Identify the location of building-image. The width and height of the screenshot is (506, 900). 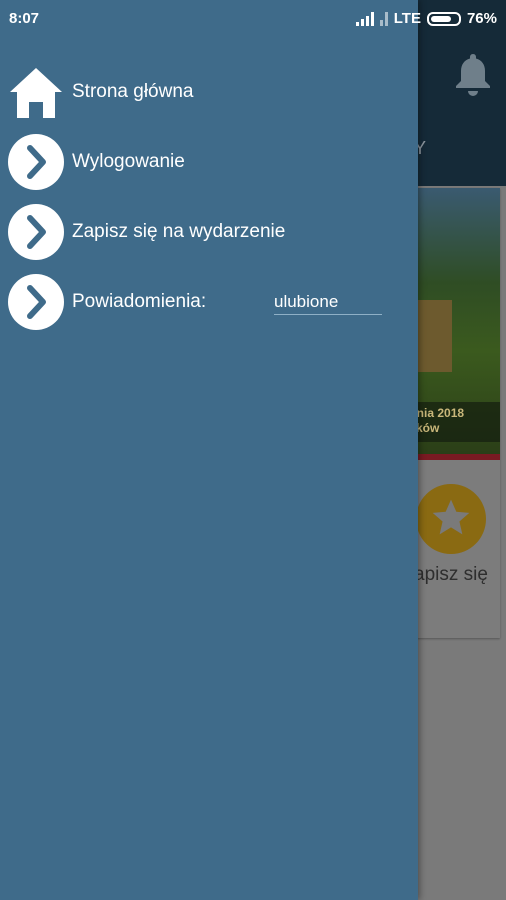
(435, 336).